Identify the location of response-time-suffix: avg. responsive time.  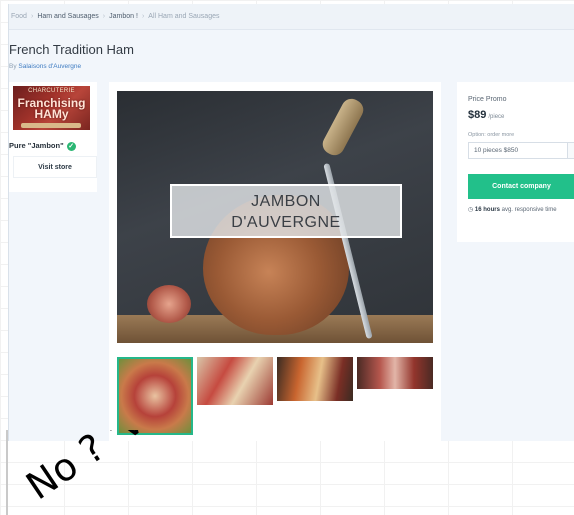
(529, 210).